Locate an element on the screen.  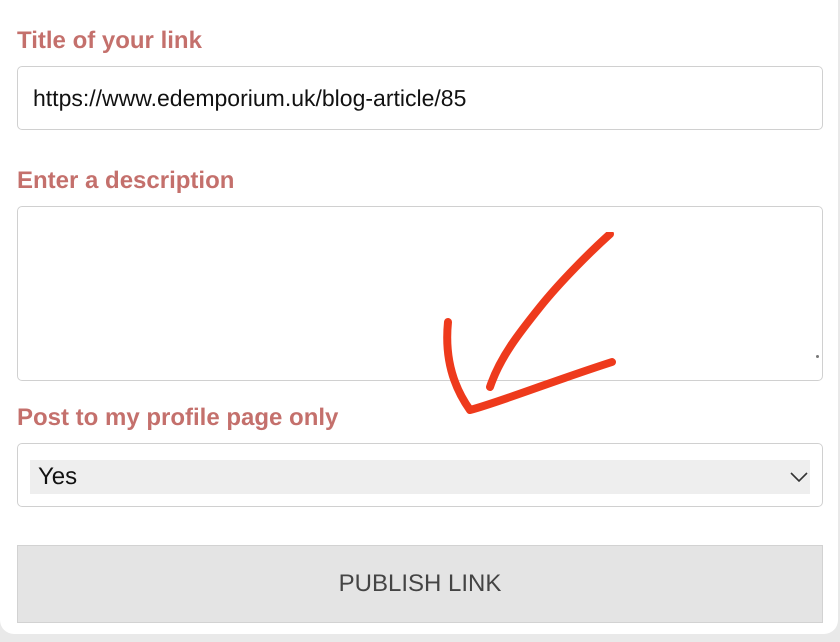
field-label: Enter a description is located at coordinates (126, 181).